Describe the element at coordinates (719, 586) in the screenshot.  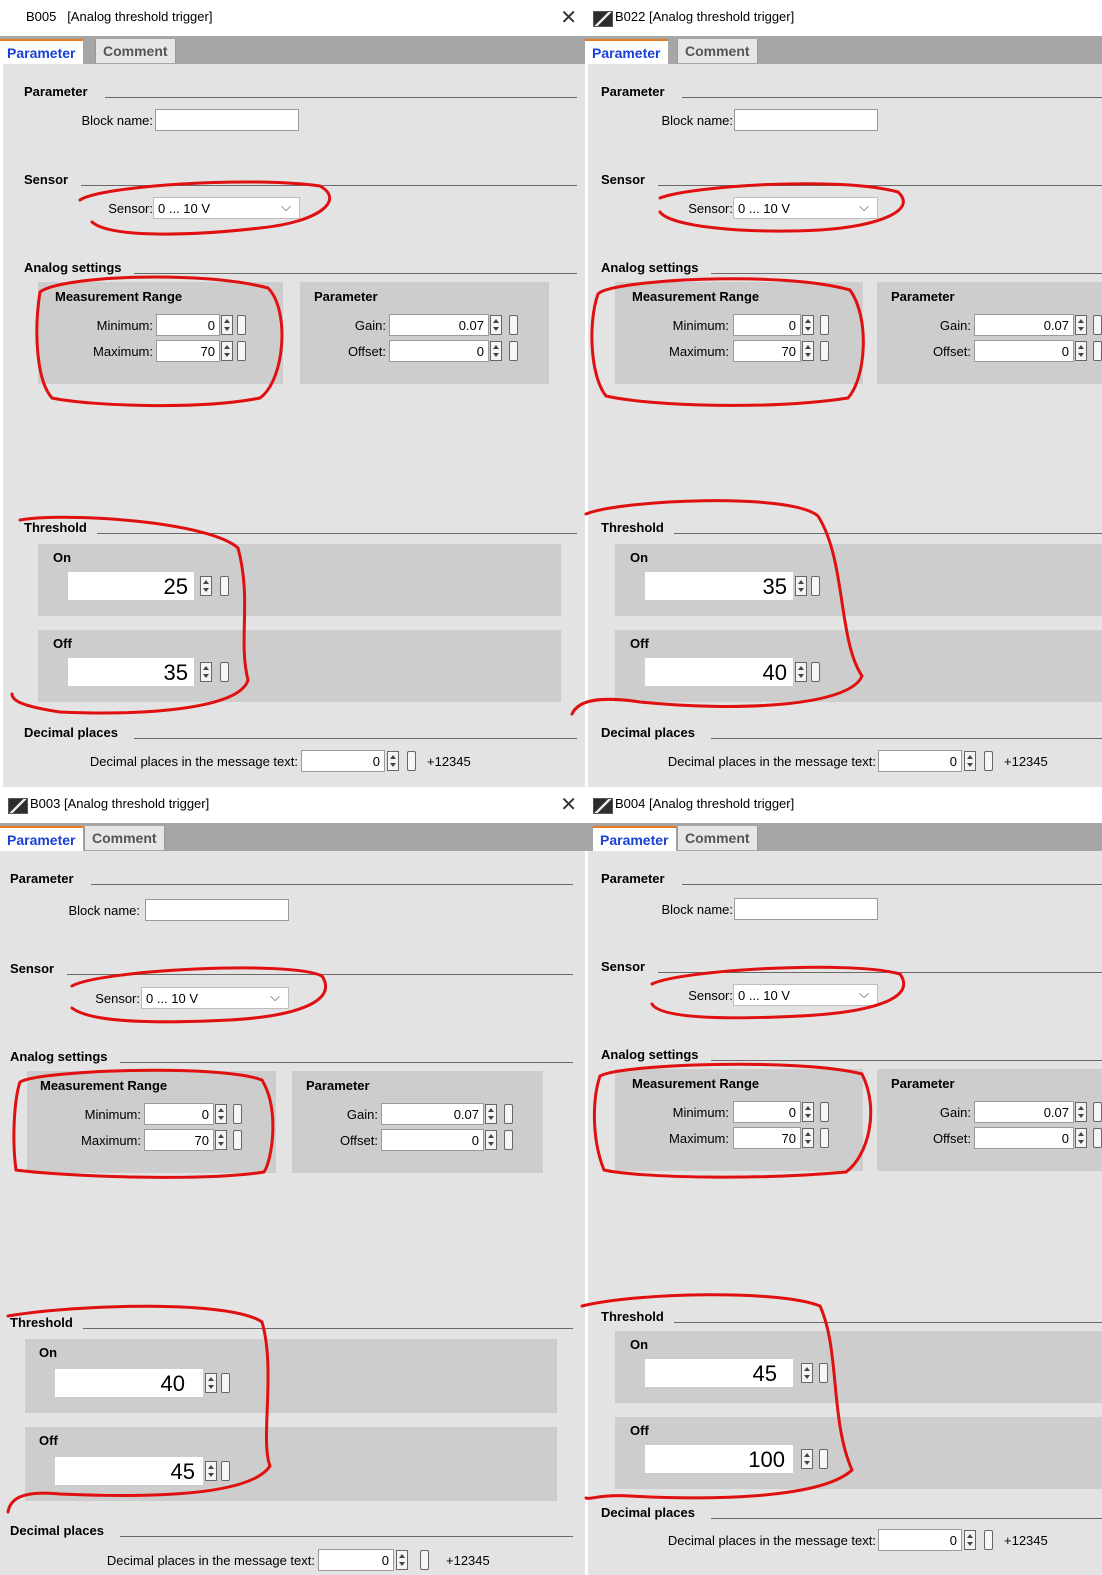
I see `on-input: 35` at that location.